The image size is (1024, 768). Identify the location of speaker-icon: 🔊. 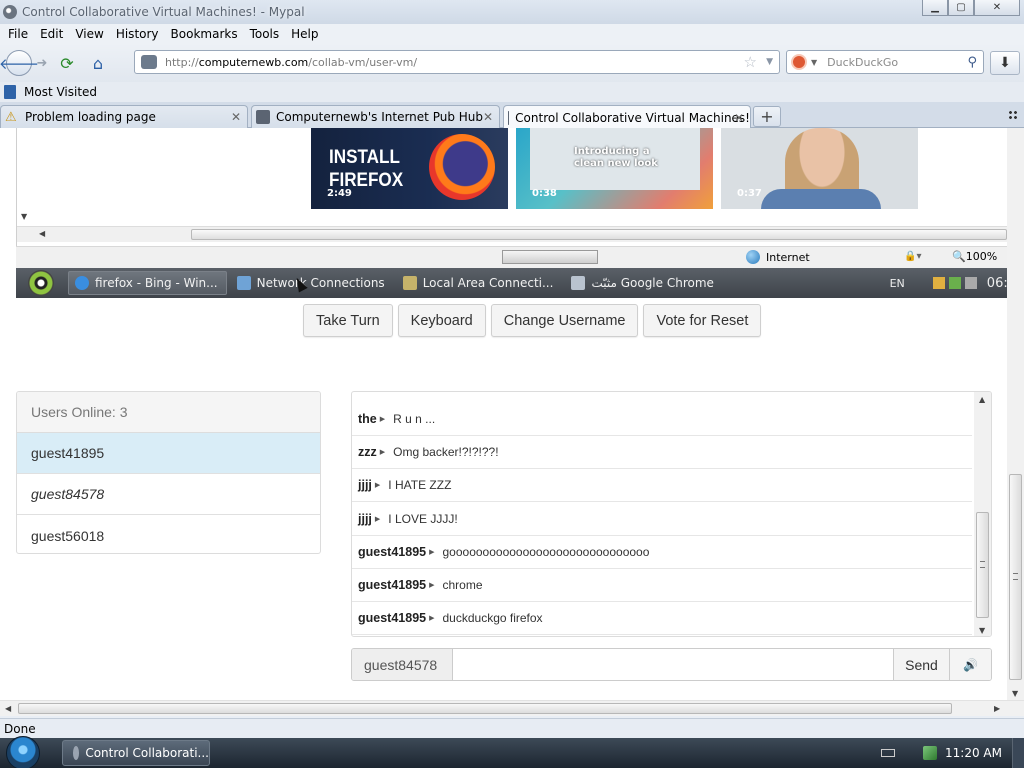
(970, 664).